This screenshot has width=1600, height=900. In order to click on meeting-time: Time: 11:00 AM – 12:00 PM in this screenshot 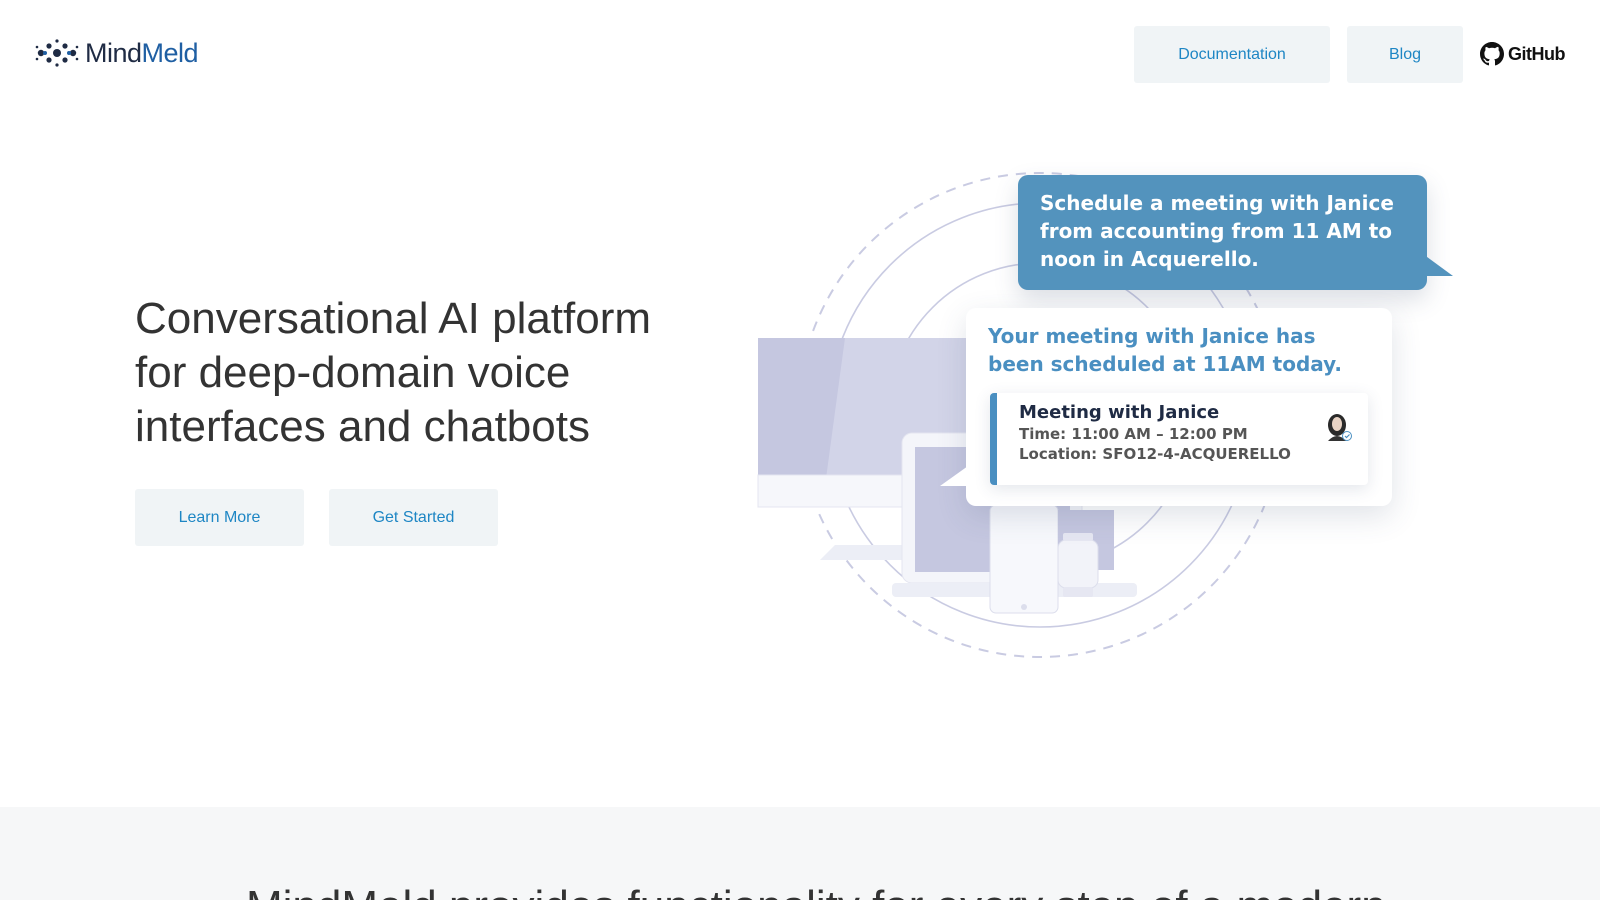, I will do `click(1133, 434)`.